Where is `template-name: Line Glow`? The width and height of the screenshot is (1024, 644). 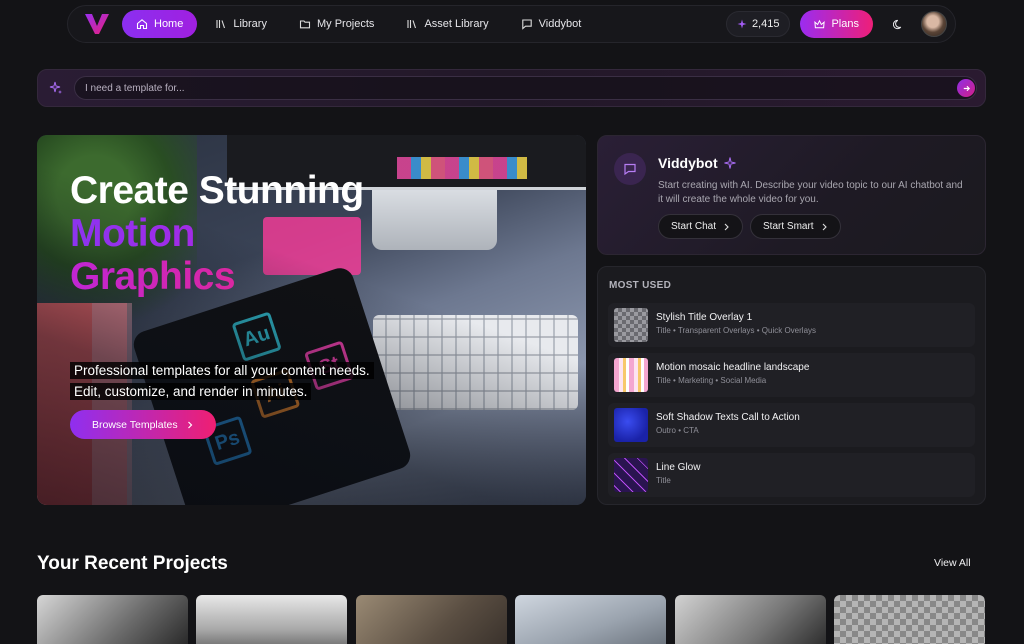
template-name: Line Glow is located at coordinates (678, 467).